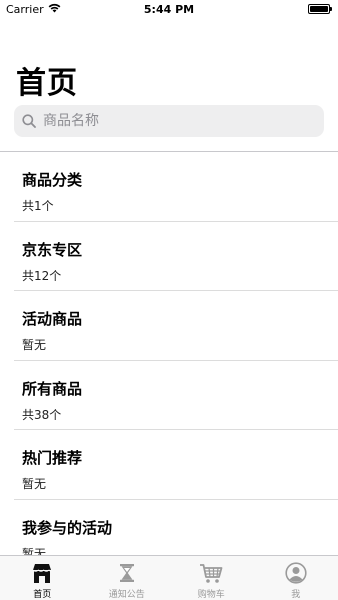  I want to click on tab-notices: 通知公告, so click(127, 578).